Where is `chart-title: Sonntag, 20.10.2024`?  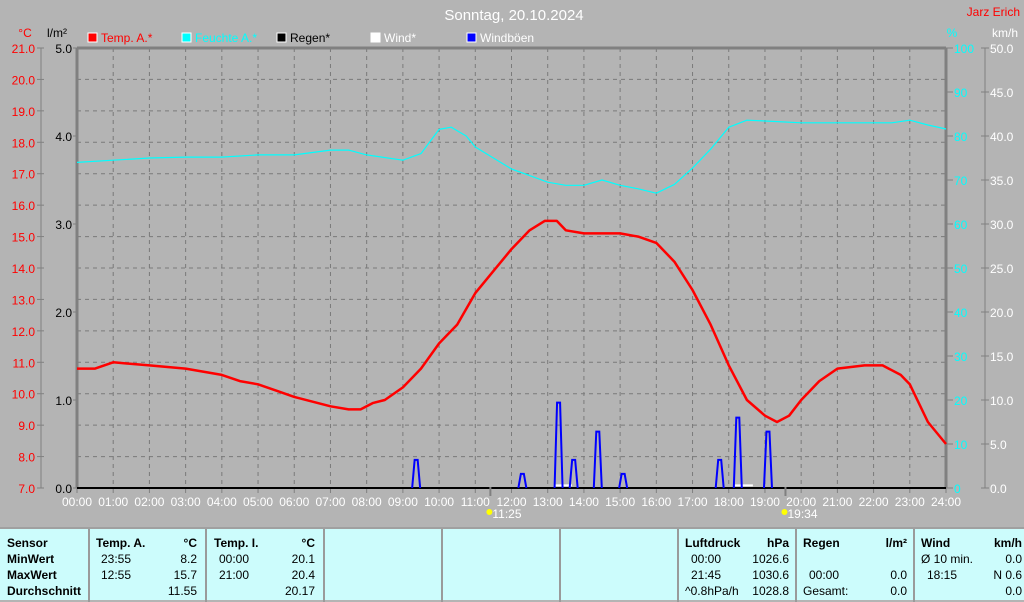
chart-title: Sonntag, 20.10.2024 is located at coordinates (513, 15).